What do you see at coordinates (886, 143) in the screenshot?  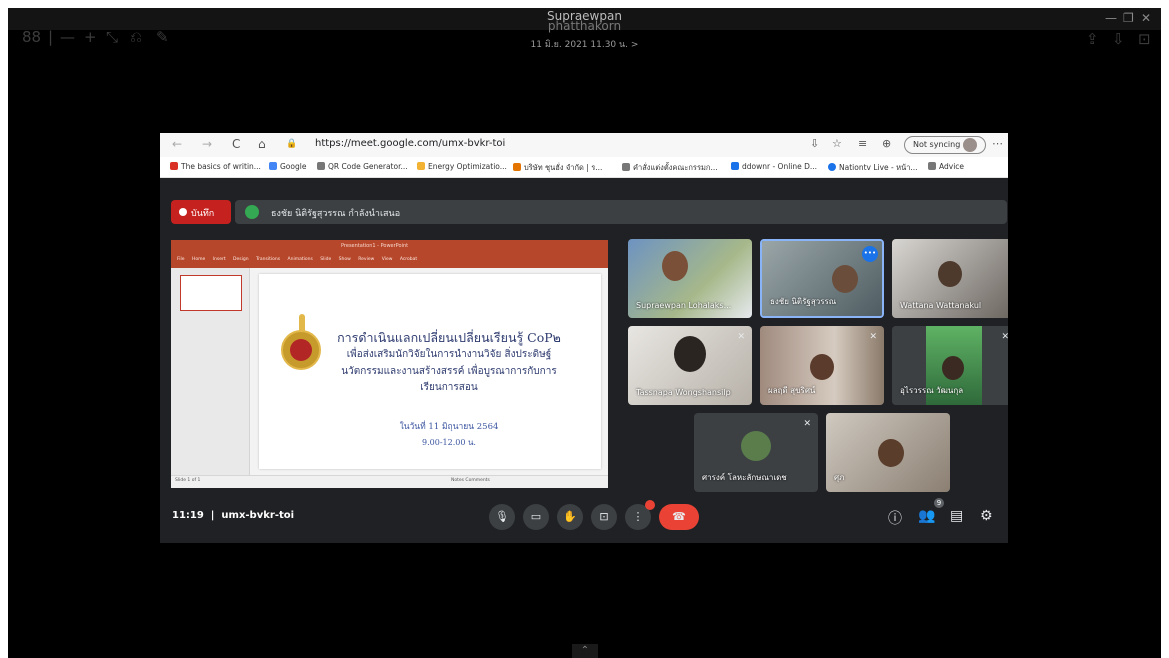 I see `collections-icon: ⊕` at bounding box center [886, 143].